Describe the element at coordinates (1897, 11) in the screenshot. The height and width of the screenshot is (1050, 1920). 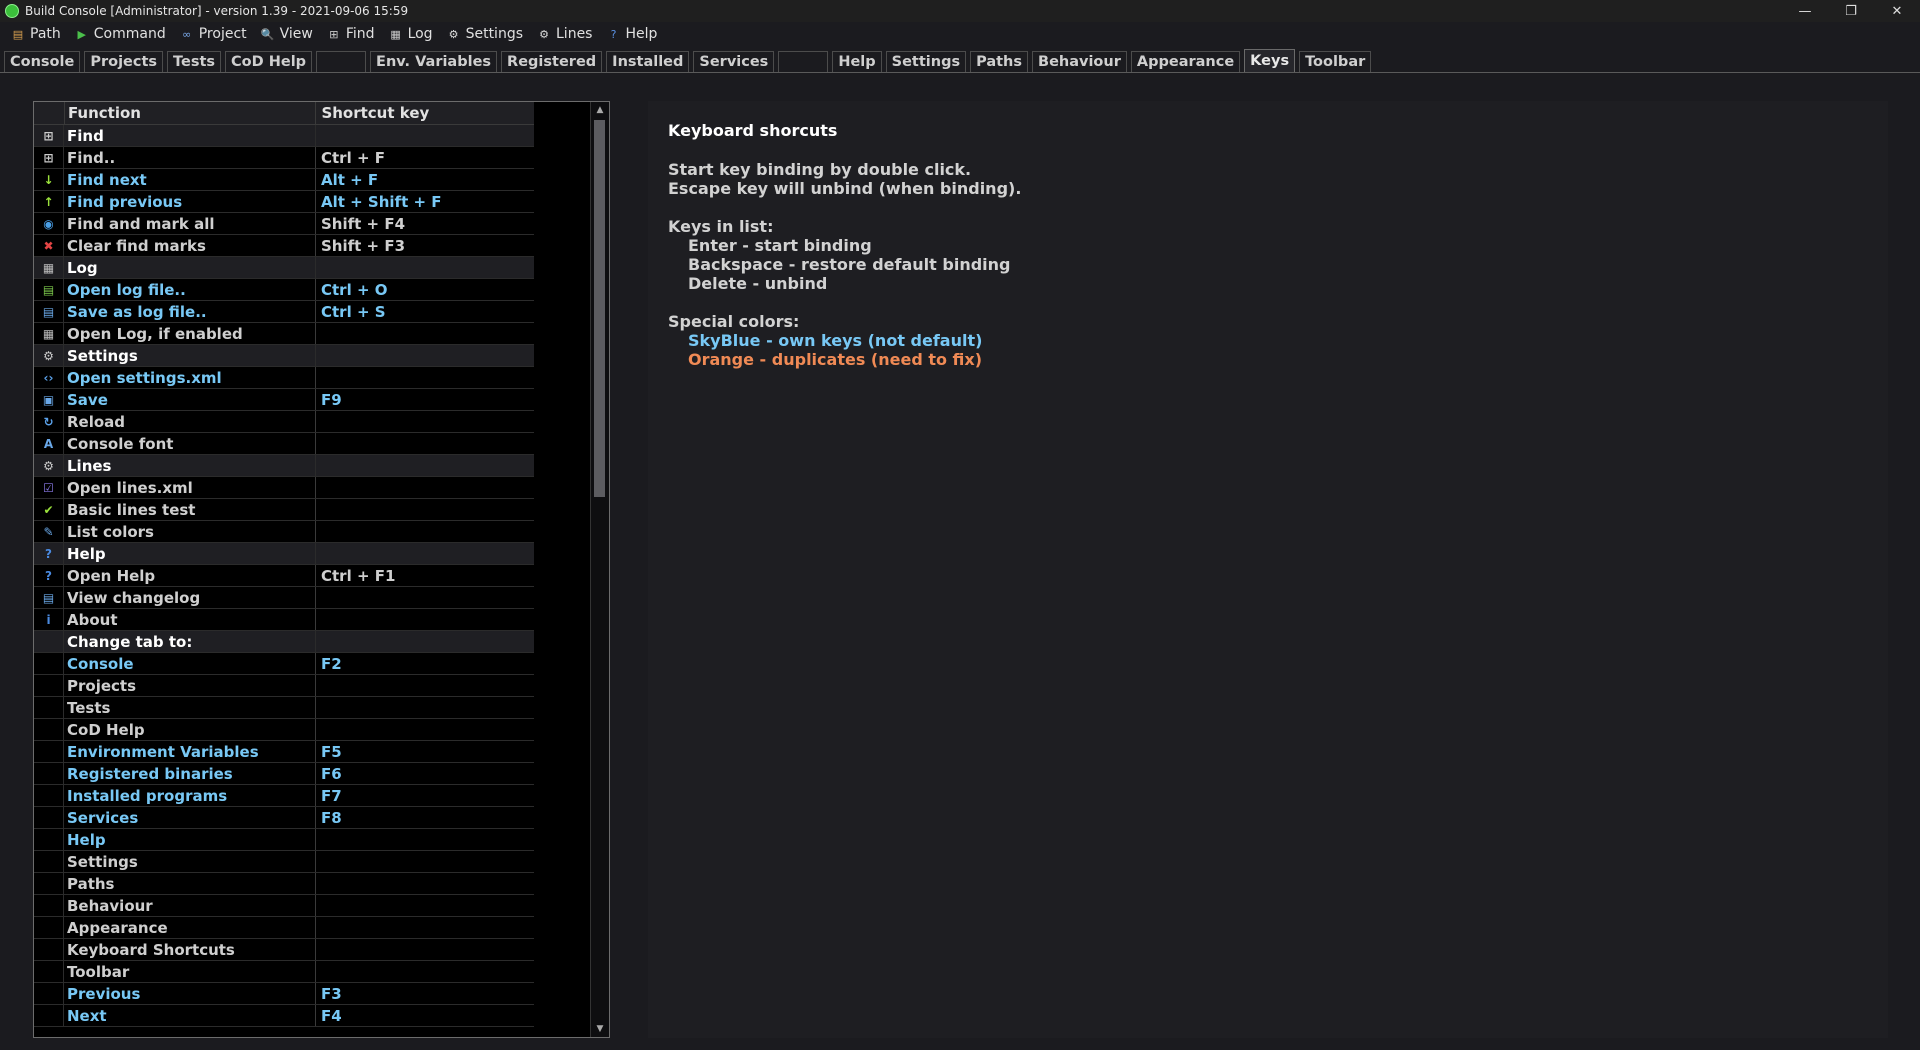
I see `close-icon: ✕` at that location.